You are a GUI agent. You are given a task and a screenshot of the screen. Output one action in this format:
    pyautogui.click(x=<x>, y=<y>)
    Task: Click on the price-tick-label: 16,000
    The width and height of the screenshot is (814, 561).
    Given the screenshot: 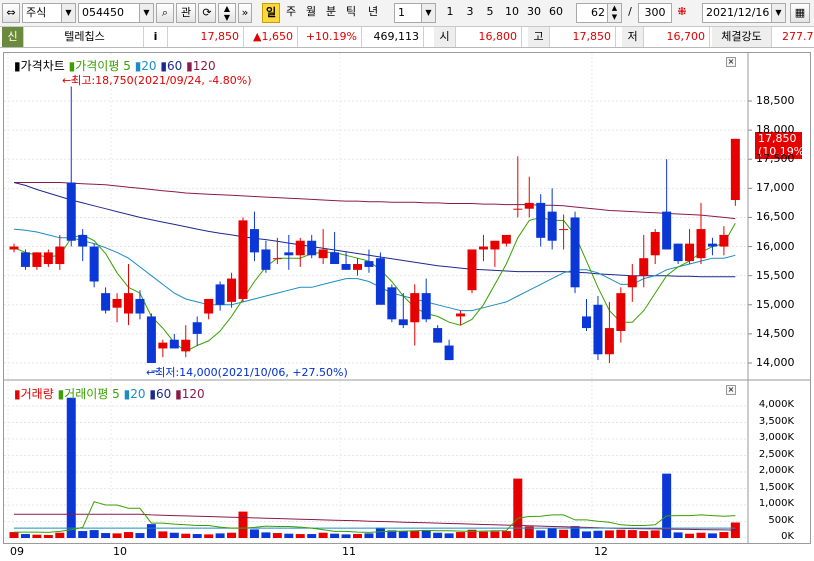 What is the action you would take?
    pyautogui.click(x=775, y=246)
    